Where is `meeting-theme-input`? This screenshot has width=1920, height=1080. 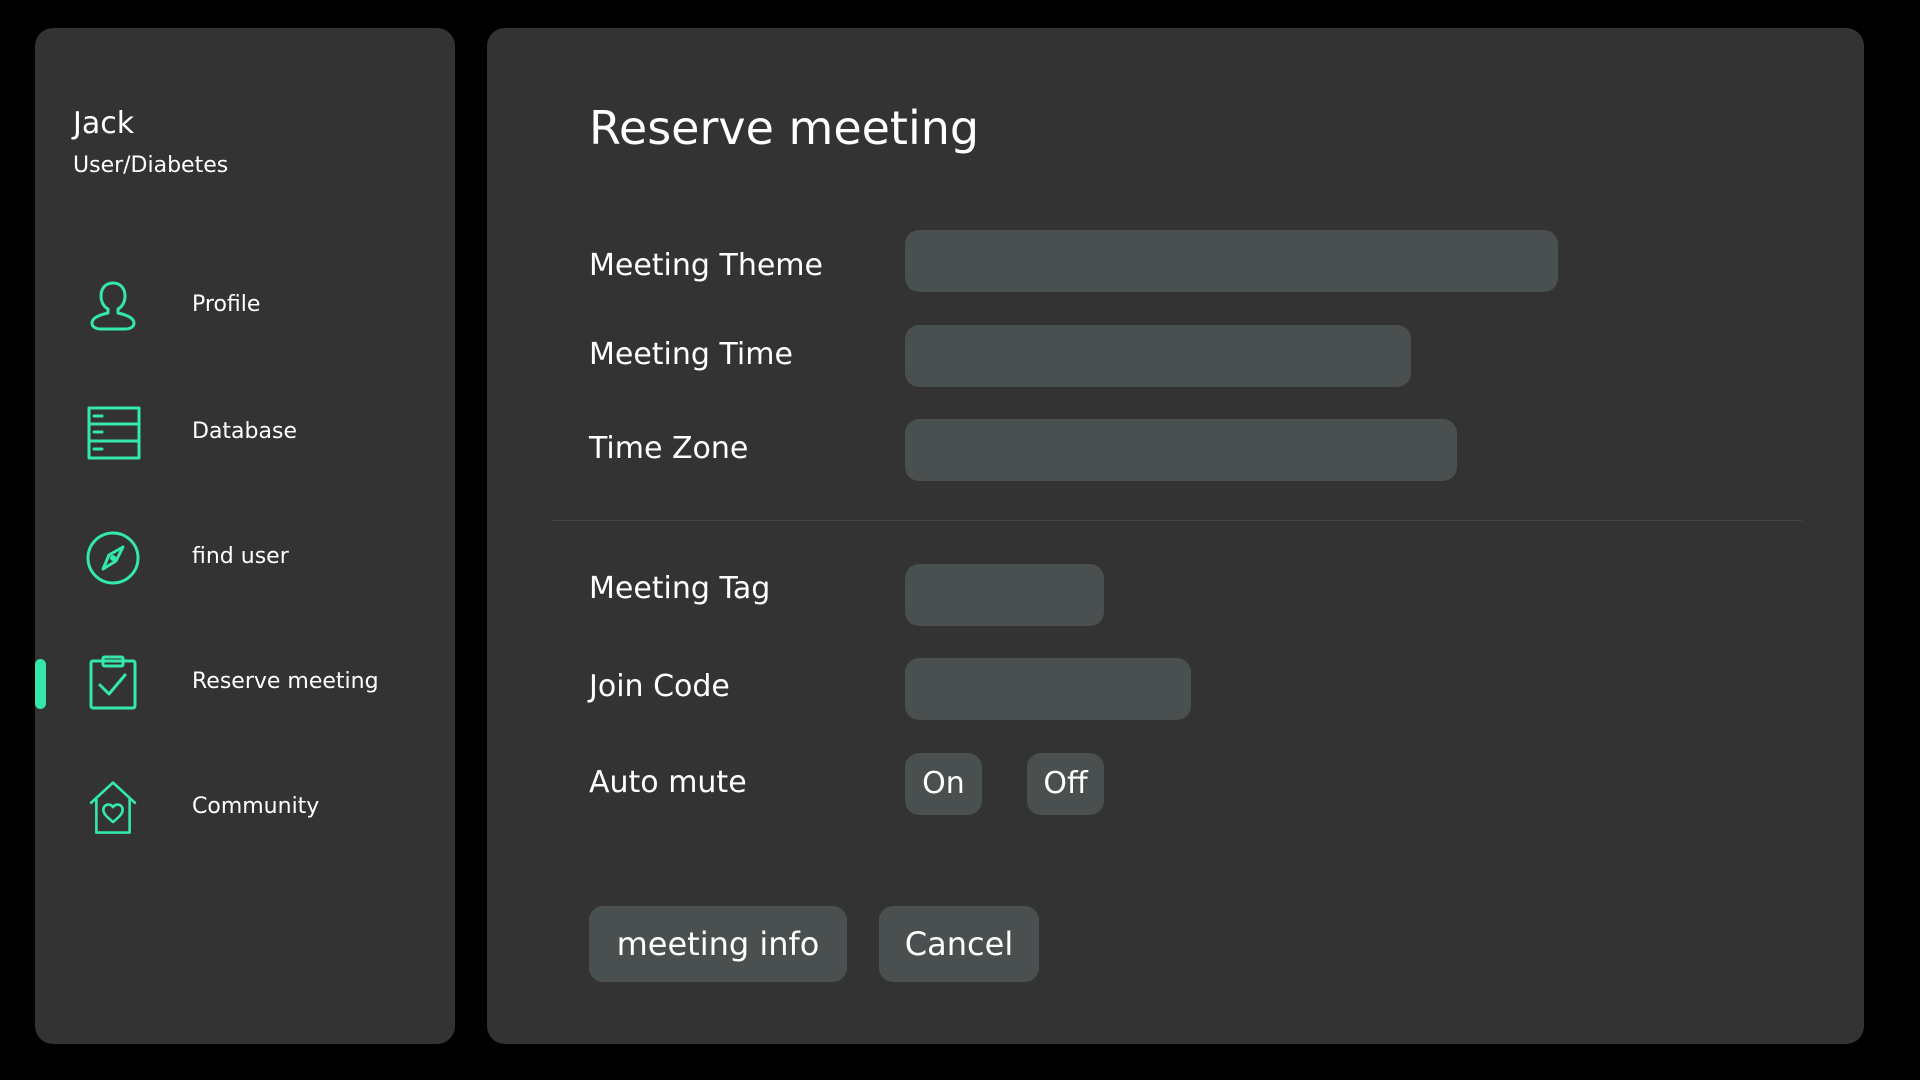 meeting-theme-input is located at coordinates (1231, 261).